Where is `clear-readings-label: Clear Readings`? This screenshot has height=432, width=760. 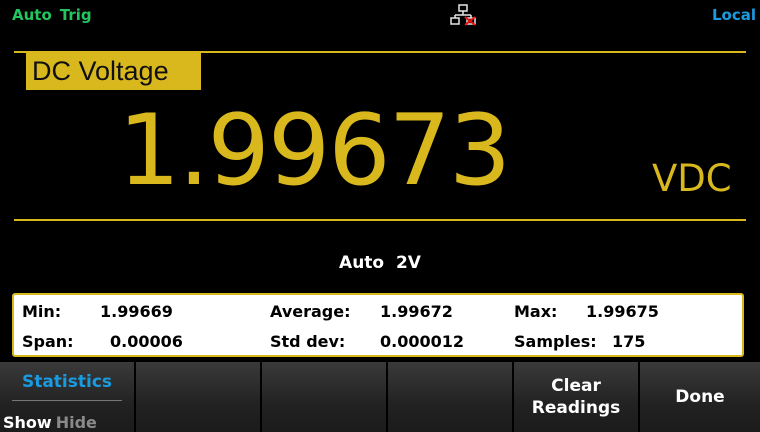 clear-readings-label: Clear Readings is located at coordinates (576, 397).